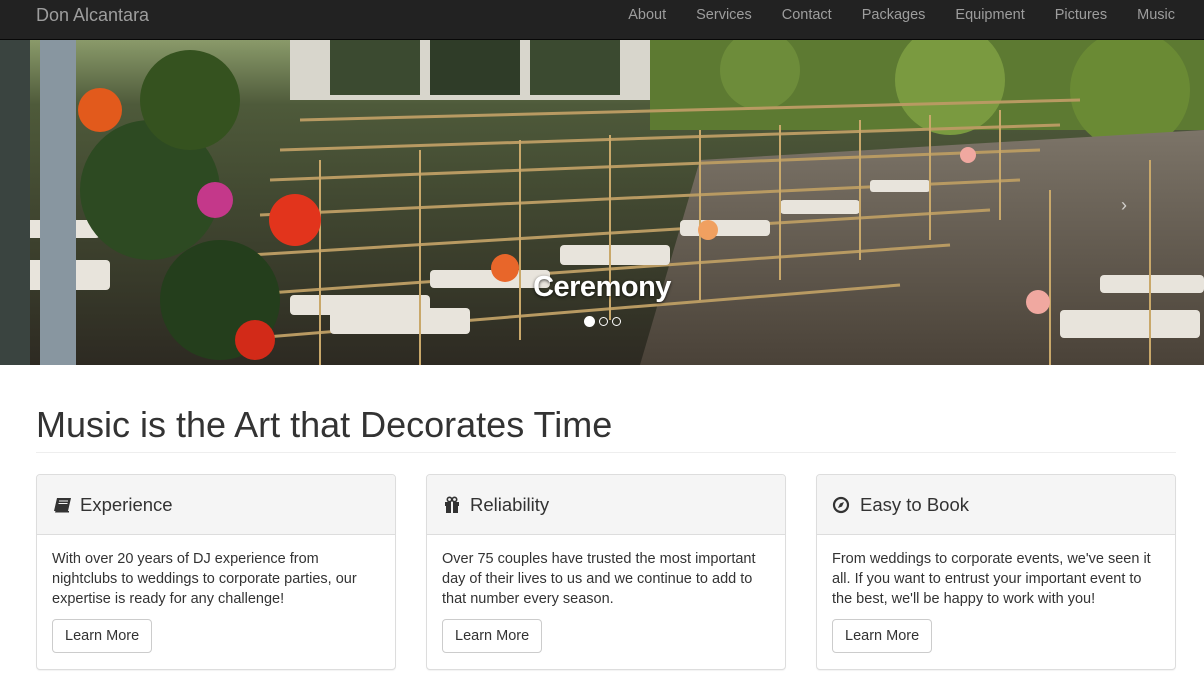  I want to click on panel-title: Reliability, so click(510, 504).